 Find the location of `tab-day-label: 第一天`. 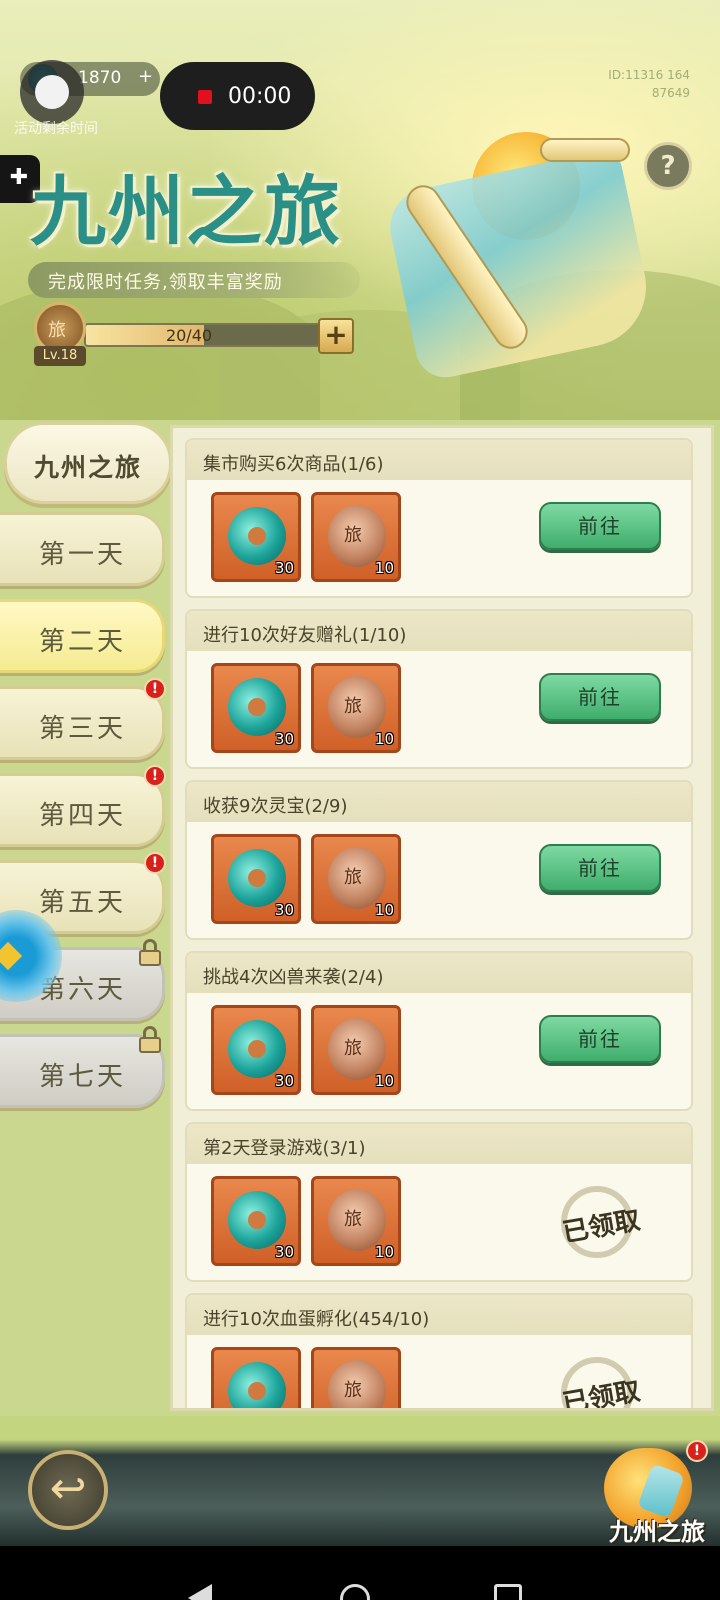

tab-day-label: 第一天 is located at coordinates (82, 555).